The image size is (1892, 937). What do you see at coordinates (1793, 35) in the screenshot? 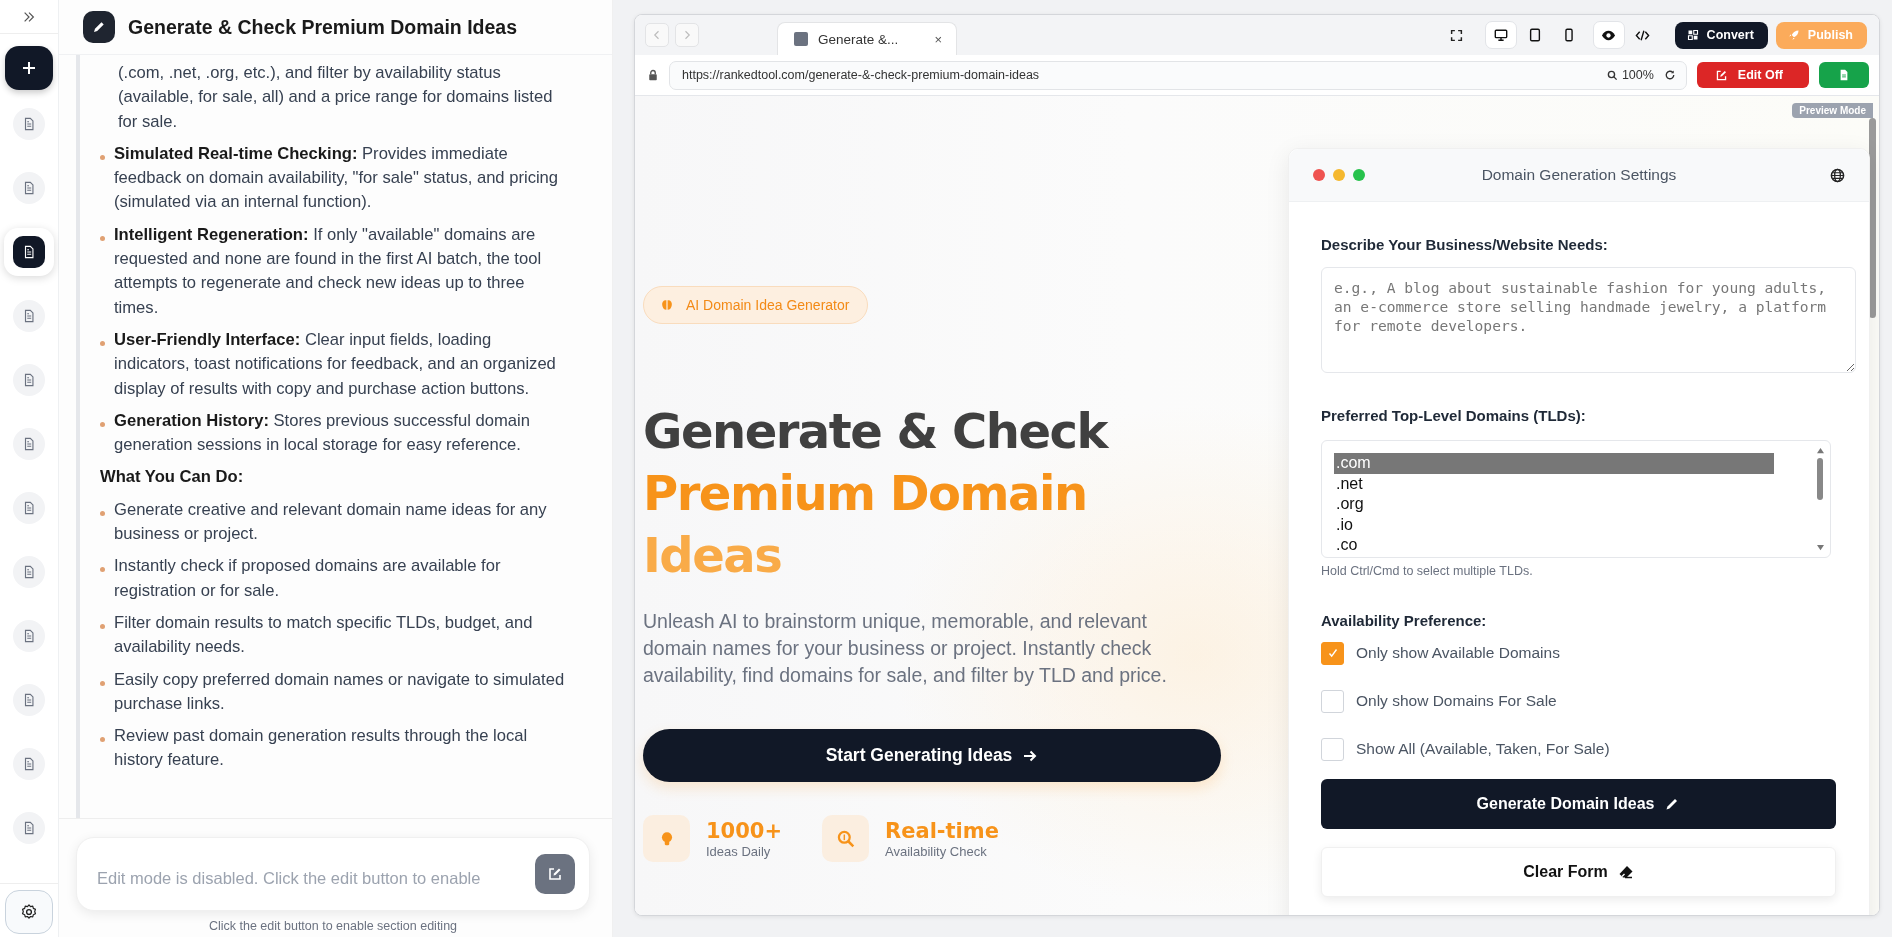
I see `rocket-icon` at bounding box center [1793, 35].